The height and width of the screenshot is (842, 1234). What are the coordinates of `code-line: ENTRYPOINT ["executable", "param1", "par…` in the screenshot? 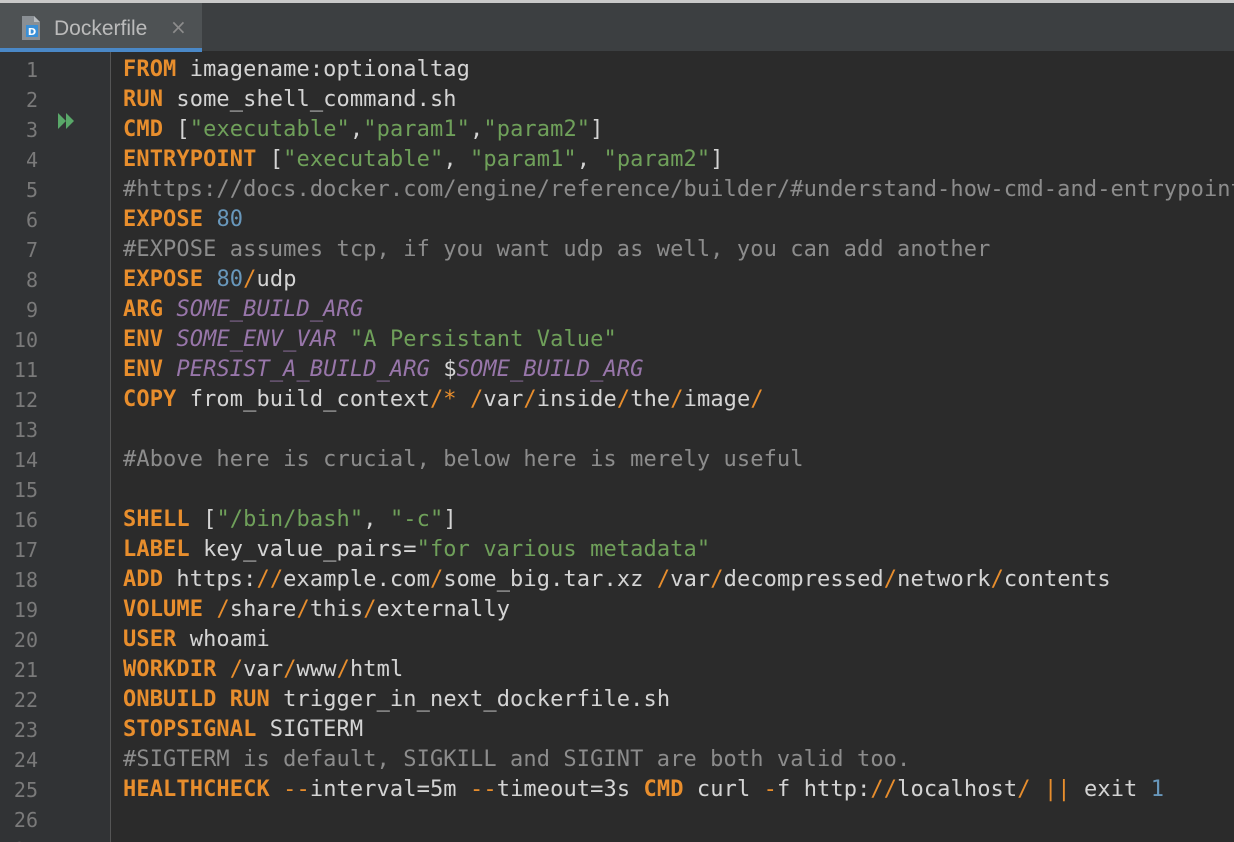 It's located at (423, 160).